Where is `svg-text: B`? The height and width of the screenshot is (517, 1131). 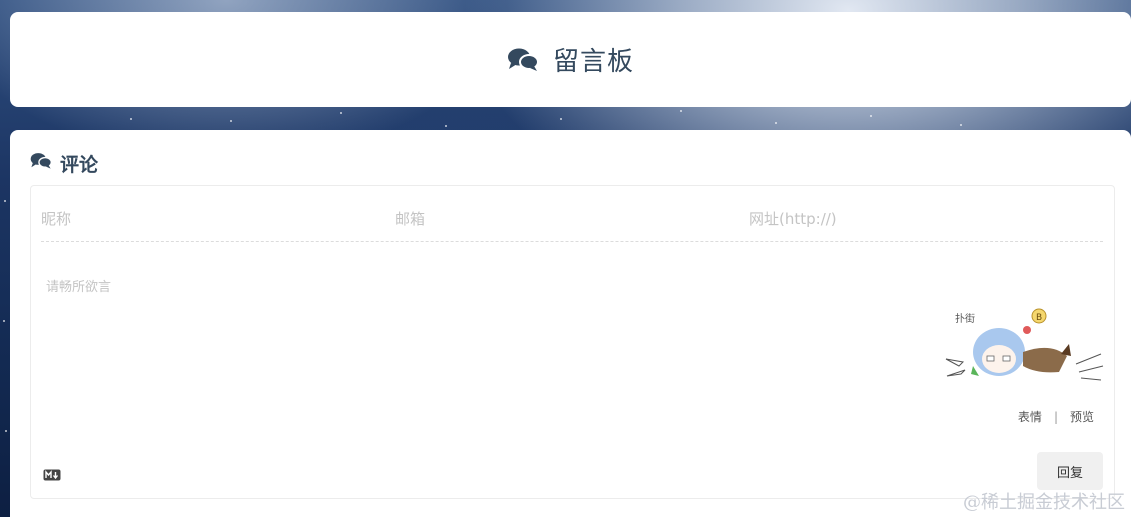 svg-text: B is located at coordinates (1039, 318).